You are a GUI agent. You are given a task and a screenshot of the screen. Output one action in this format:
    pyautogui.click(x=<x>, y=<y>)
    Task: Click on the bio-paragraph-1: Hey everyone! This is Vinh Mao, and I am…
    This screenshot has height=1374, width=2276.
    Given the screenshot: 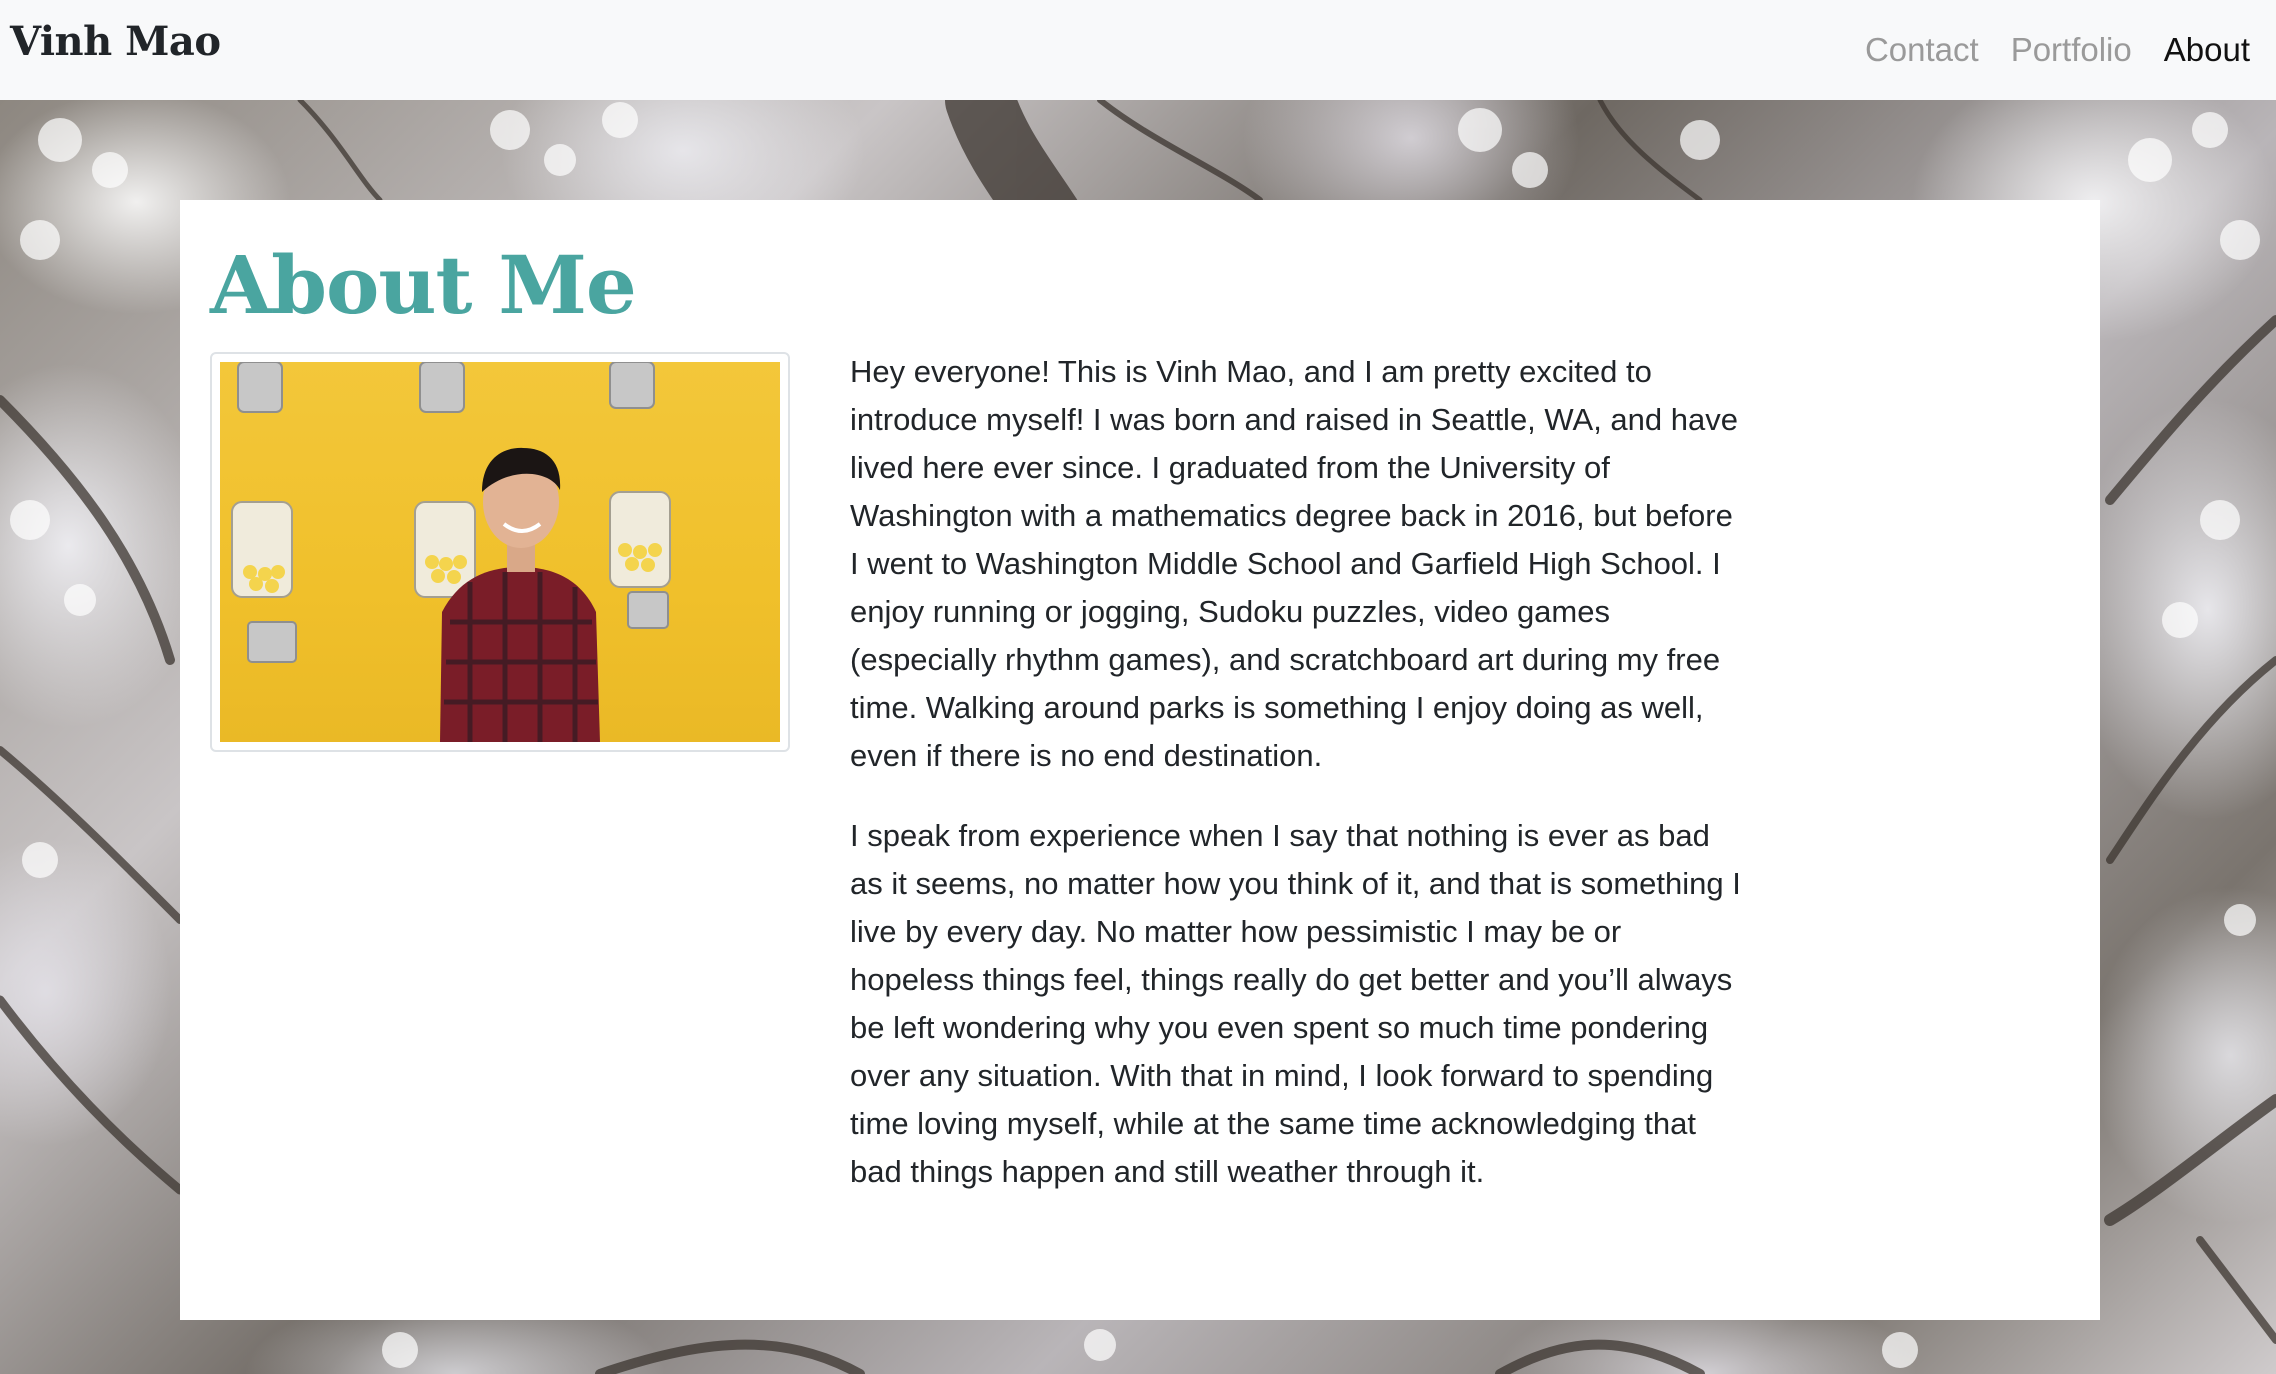 What is the action you would take?
    pyautogui.click(x=1294, y=563)
    